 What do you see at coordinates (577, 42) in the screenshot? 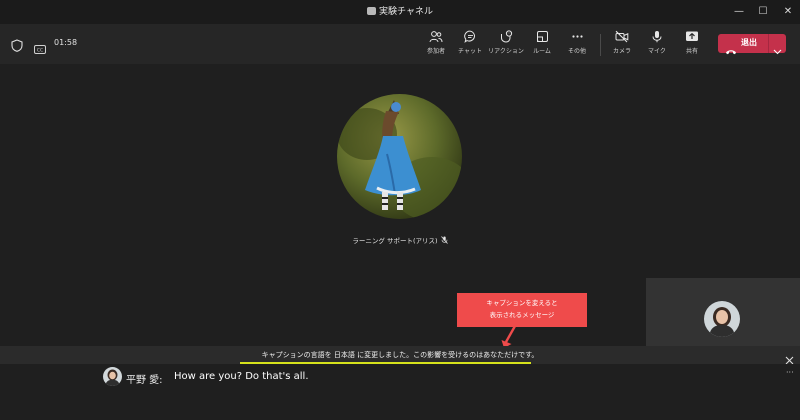
I see `more-button: その他` at bounding box center [577, 42].